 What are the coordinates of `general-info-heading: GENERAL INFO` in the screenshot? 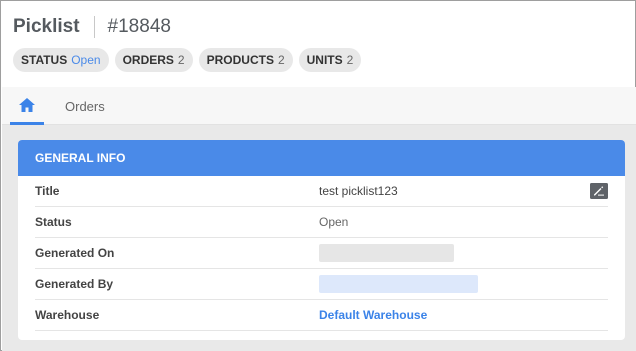 It's located at (321, 158).